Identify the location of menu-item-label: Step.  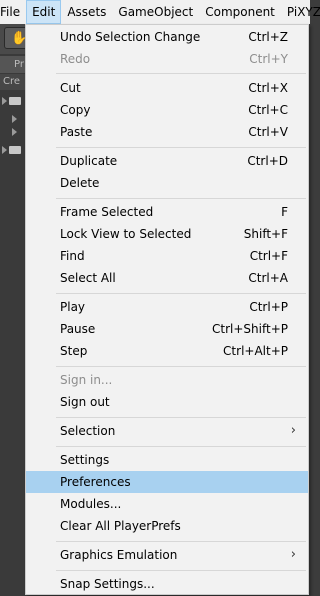
(74, 351).